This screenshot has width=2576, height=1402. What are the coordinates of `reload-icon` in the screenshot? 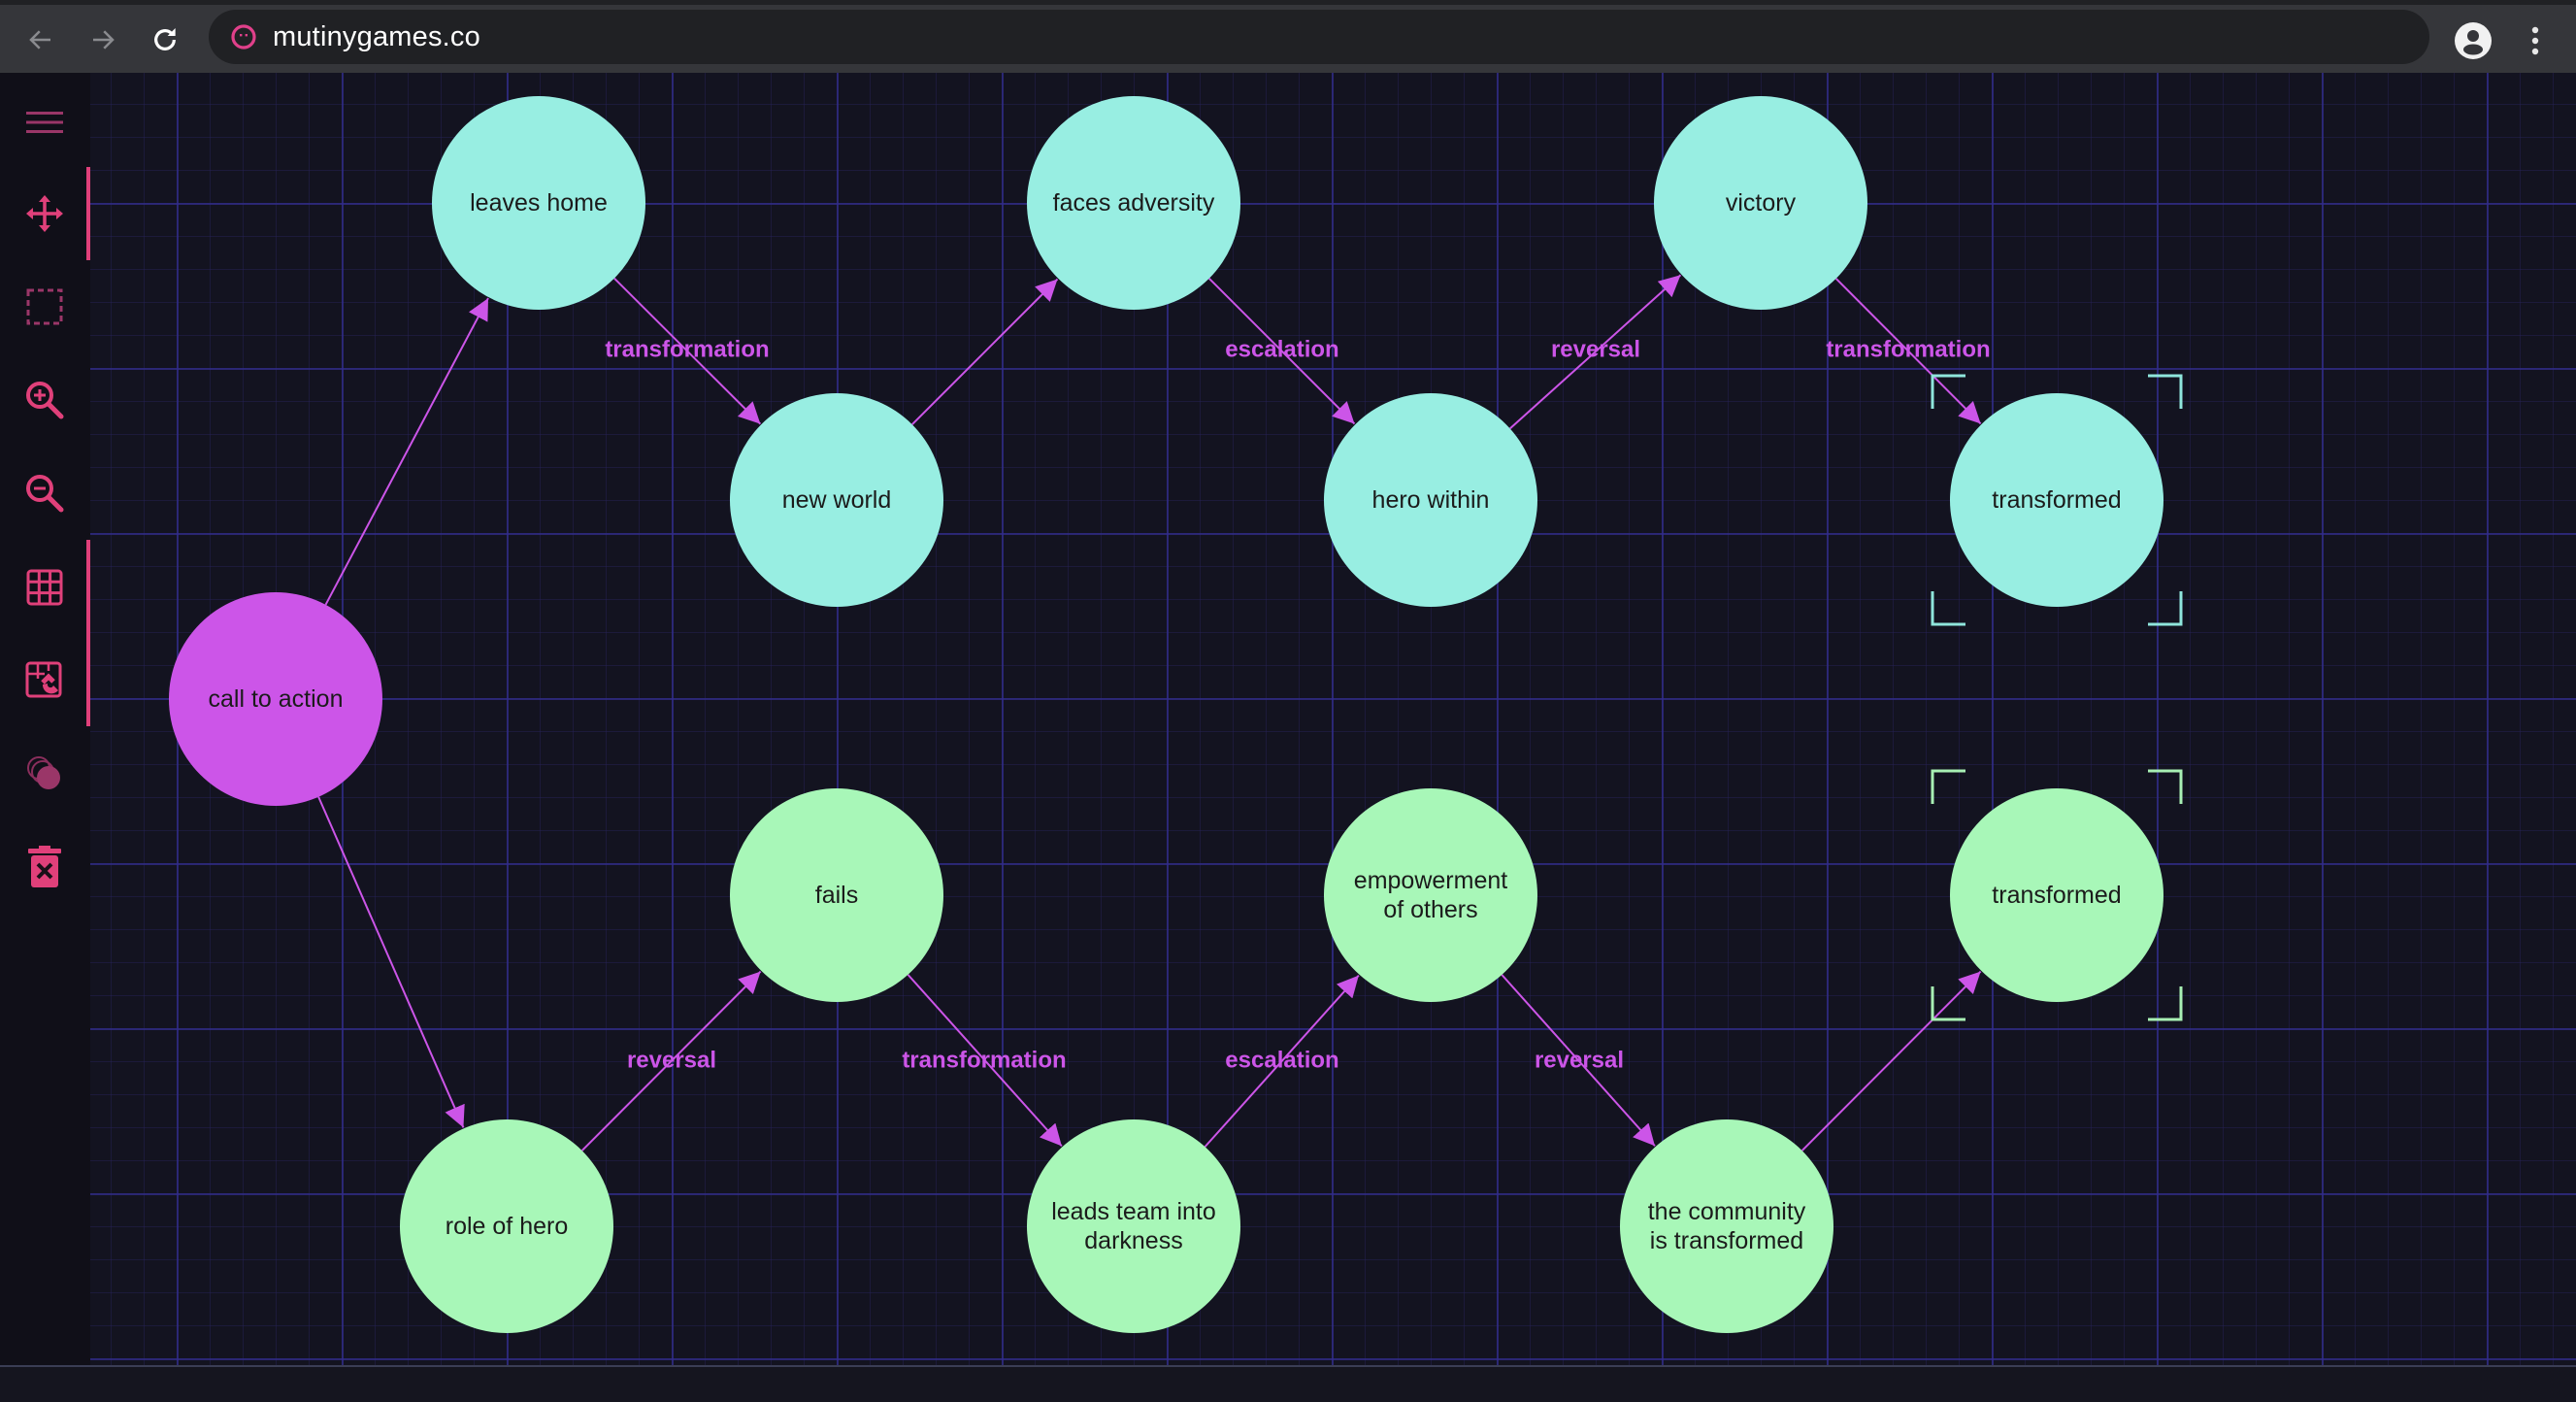 It's located at (165, 39).